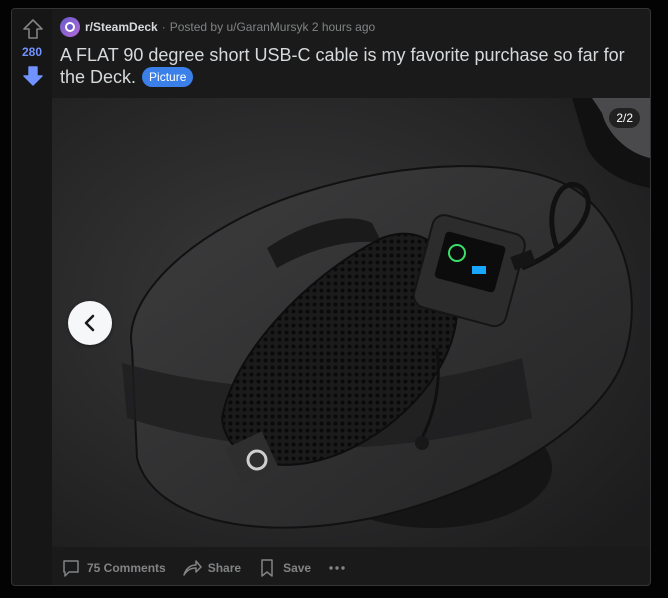 The width and height of the screenshot is (668, 598). Describe the element at coordinates (33, 76) in the screenshot. I see `downvote-icon` at that location.